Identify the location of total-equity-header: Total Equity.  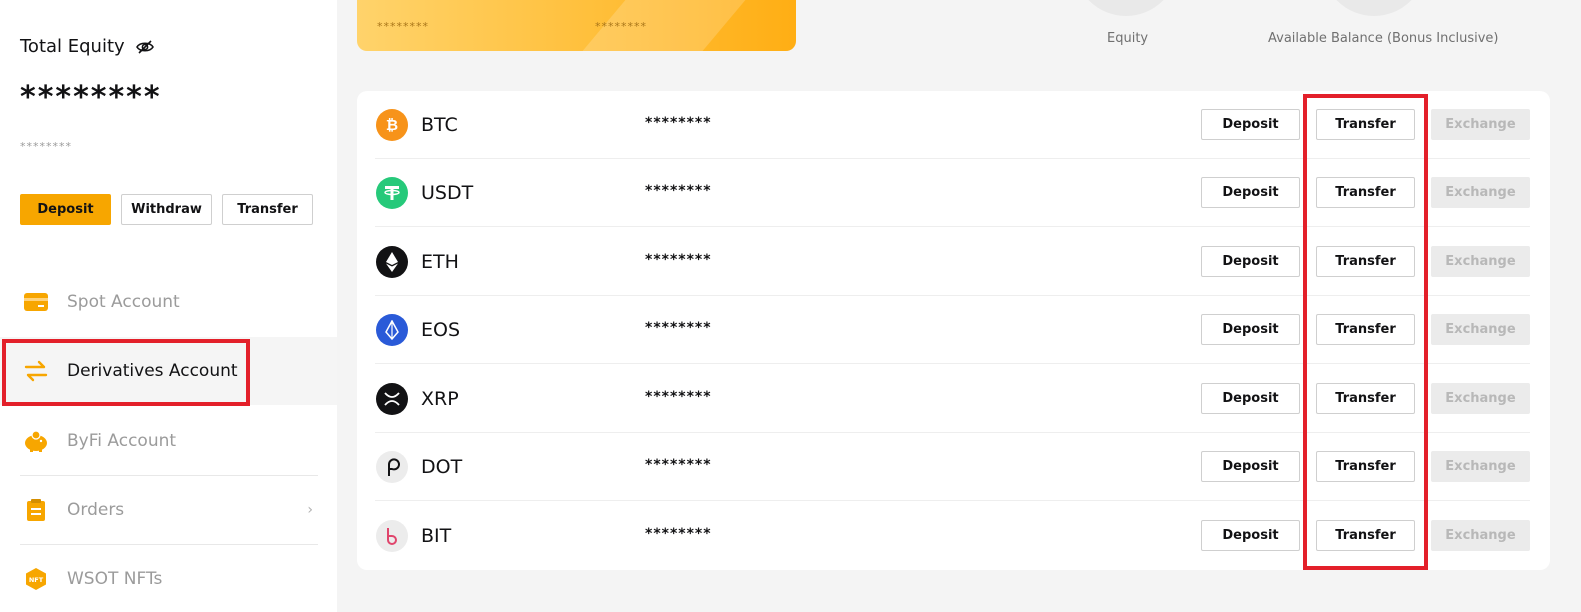
(87, 46).